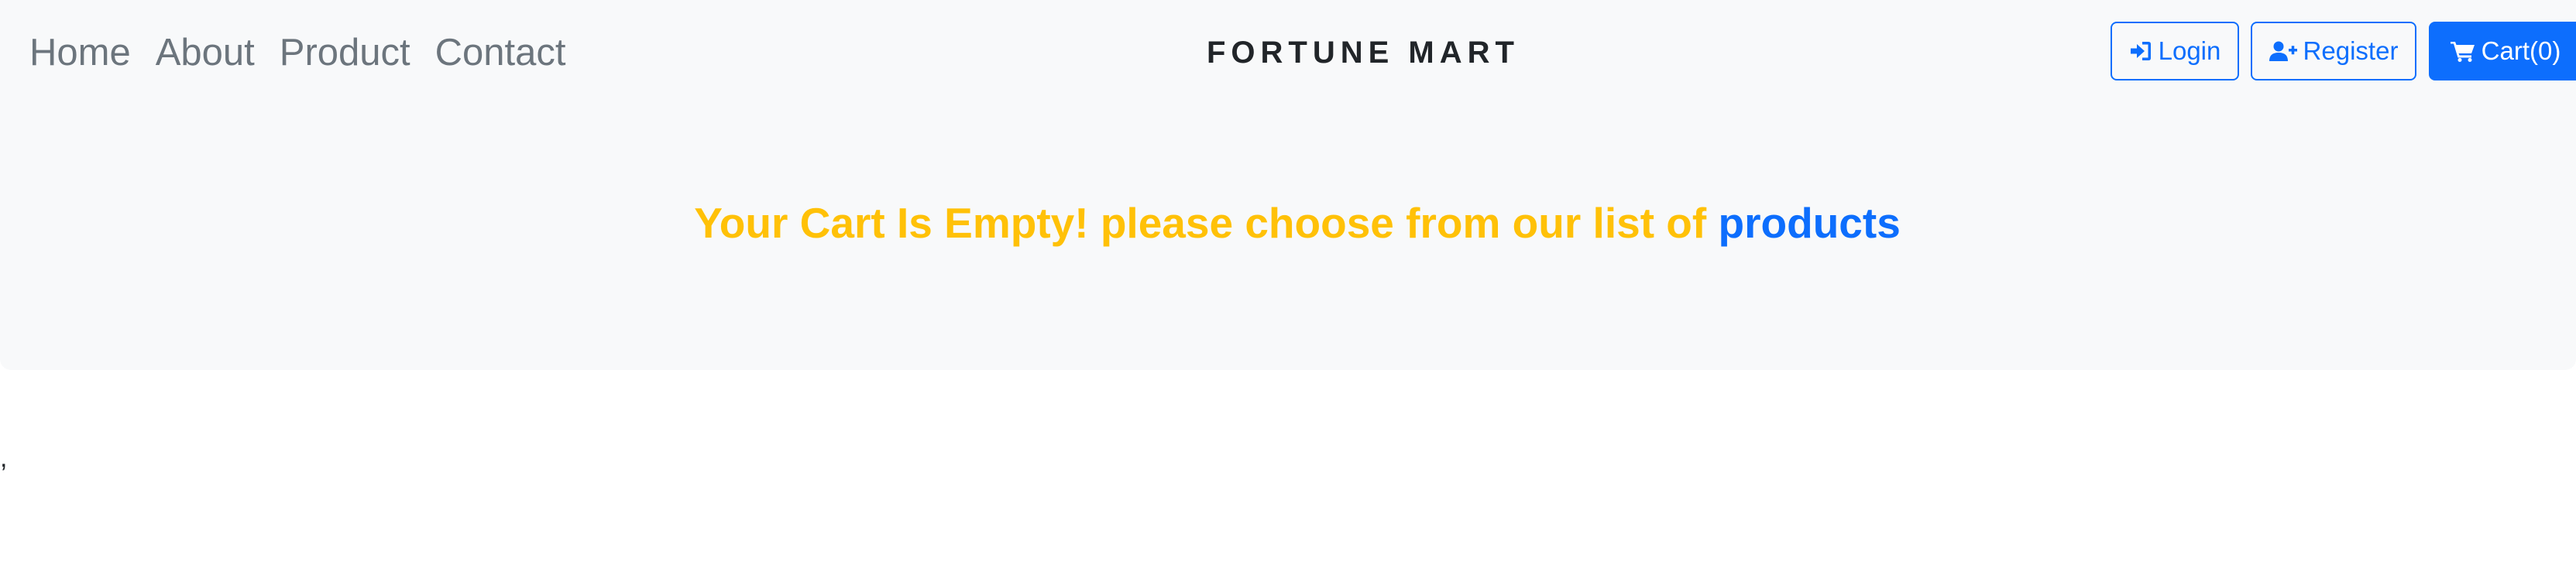  What do you see at coordinates (2521, 51) in the screenshot?
I see `cart-label: Cart(0)` at bounding box center [2521, 51].